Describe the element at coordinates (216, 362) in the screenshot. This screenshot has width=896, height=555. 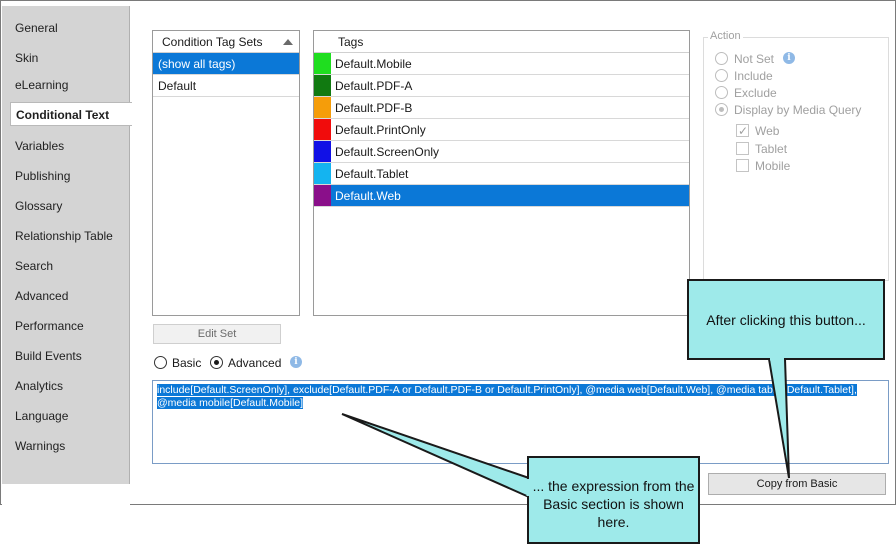
I see `advanced-radio-circle` at that location.